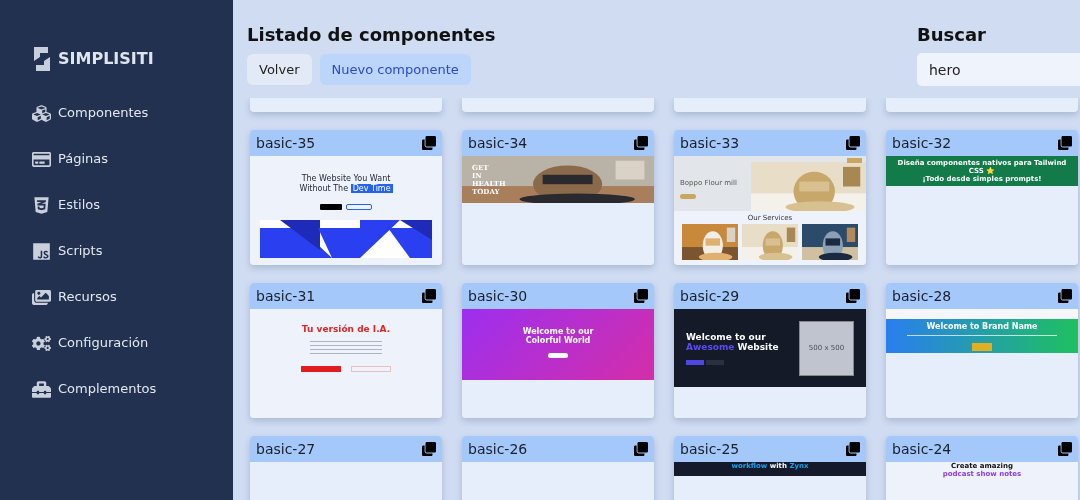 The width and height of the screenshot is (1080, 500). What do you see at coordinates (286, 449) in the screenshot?
I see `component-name: basic-27` at bounding box center [286, 449].